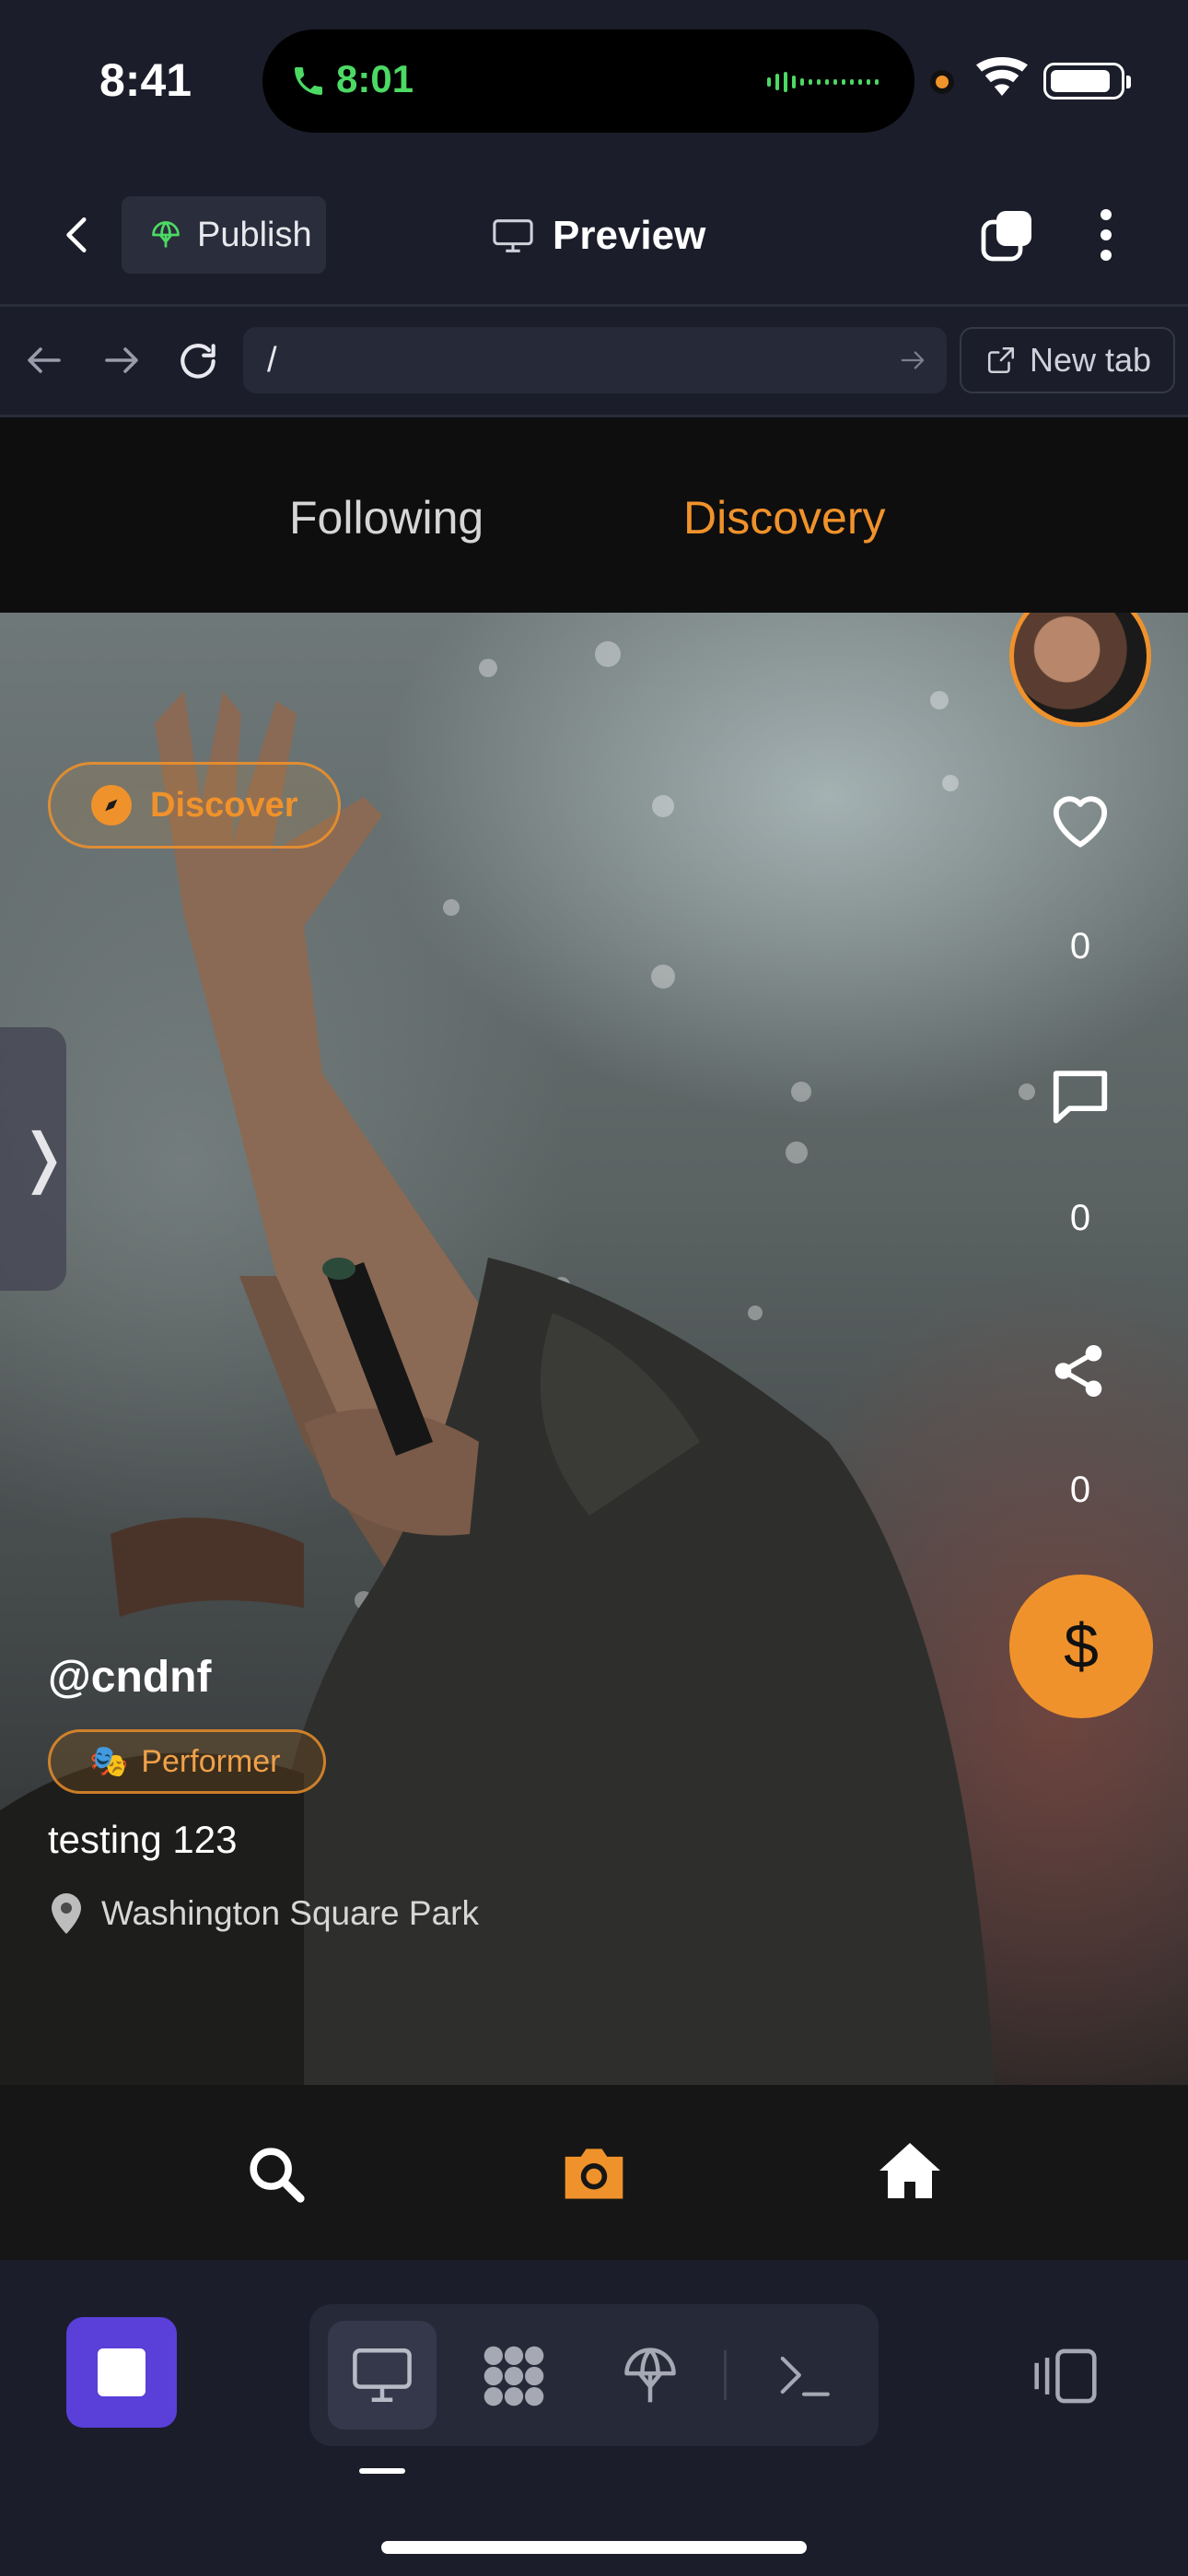 This screenshot has height=2576, width=1188. I want to click on preview-label: Preview, so click(629, 235).